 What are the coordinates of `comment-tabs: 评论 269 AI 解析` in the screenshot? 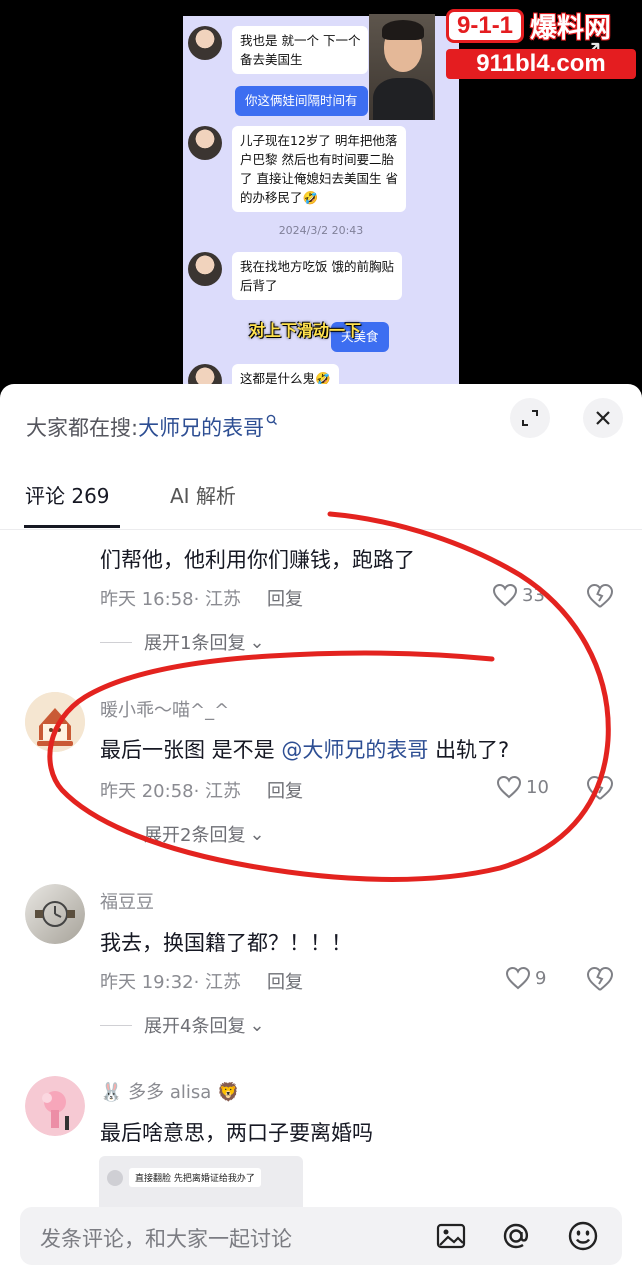 It's located at (321, 505).